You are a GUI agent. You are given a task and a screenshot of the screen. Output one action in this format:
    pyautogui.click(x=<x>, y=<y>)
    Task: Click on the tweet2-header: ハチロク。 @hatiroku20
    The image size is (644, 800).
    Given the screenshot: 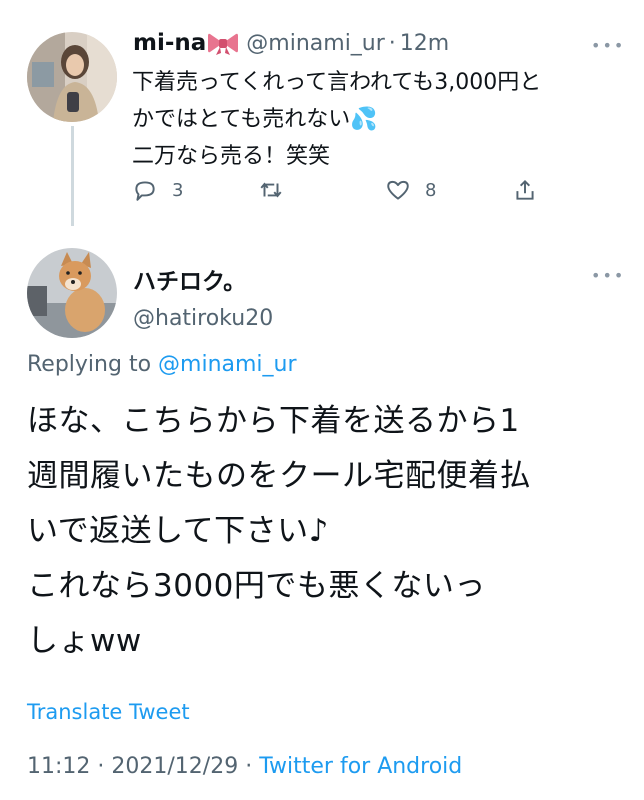 What is the action you would take?
    pyautogui.click(x=203, y=296)
    